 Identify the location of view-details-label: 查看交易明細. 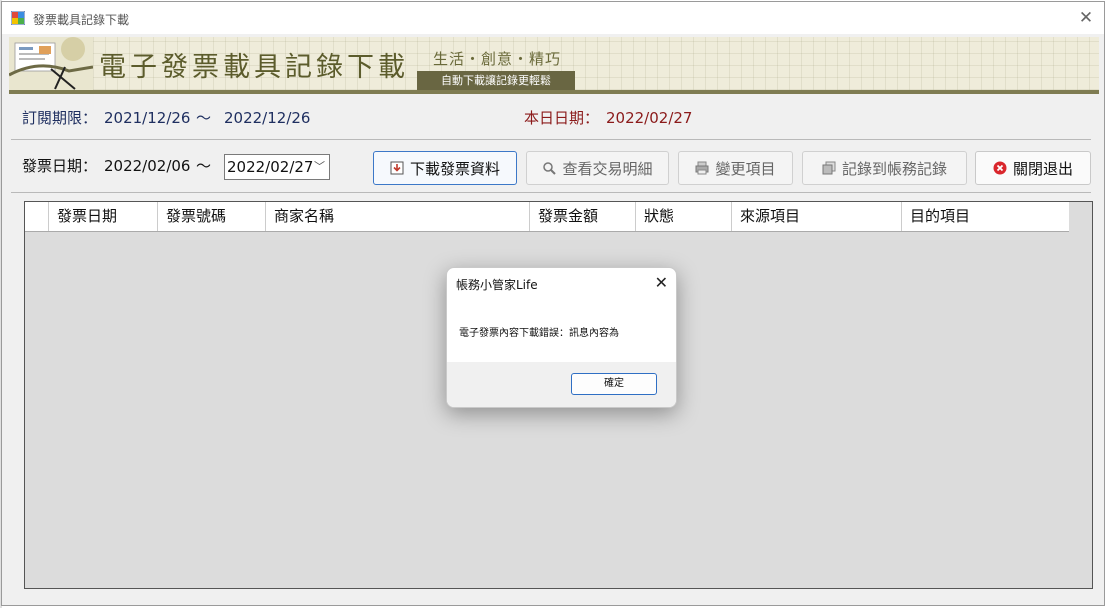
(607, 168).